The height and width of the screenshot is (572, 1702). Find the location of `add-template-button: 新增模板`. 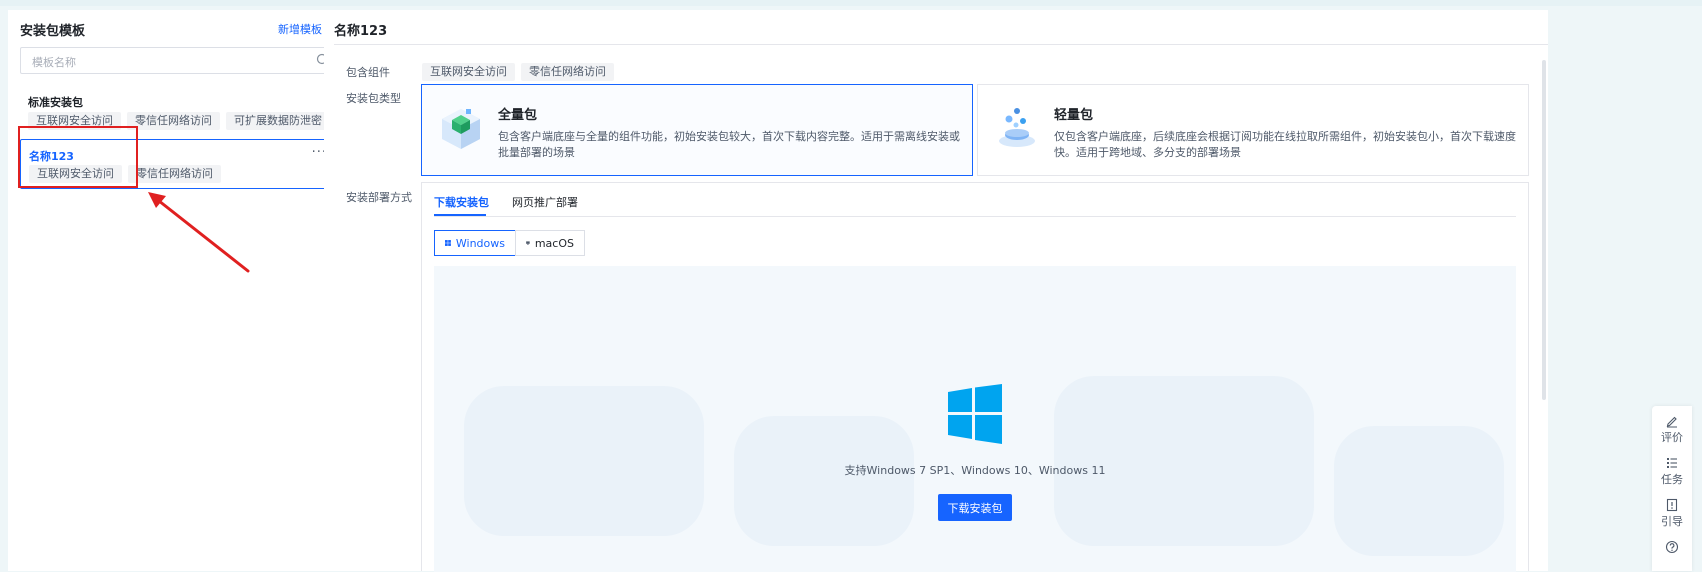

add-template-button: 新增模板 is located at coordinates (300, 29).